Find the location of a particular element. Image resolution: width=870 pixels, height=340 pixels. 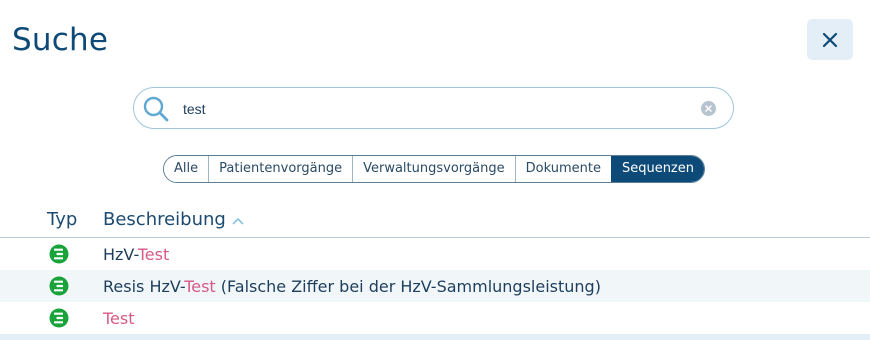

close-icon is located at coordinates (830, 39).